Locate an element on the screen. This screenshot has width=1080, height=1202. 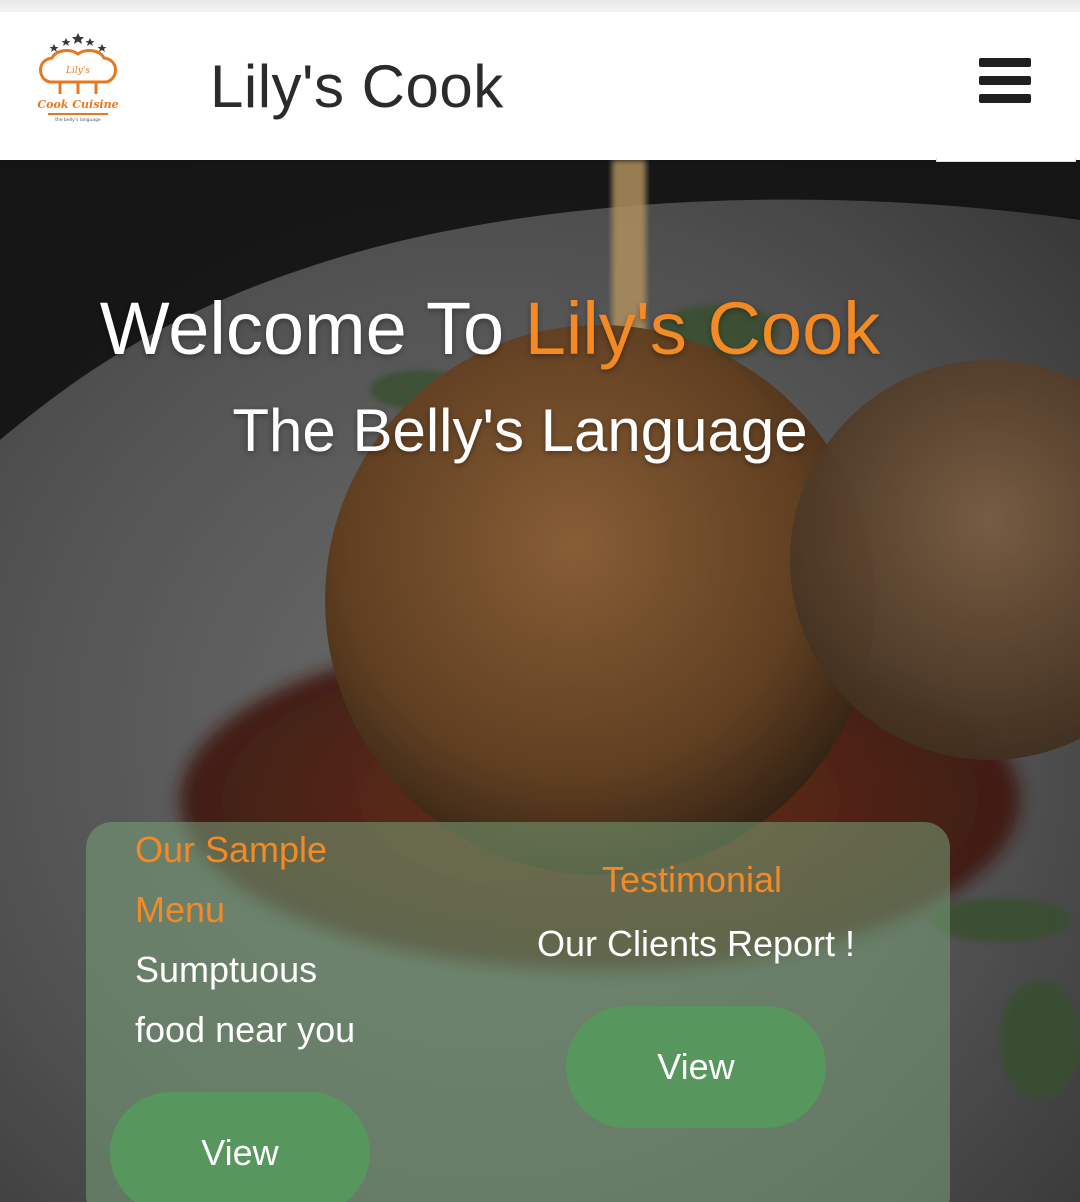
svg-text: Lily's is located at coordinates (77, 71).